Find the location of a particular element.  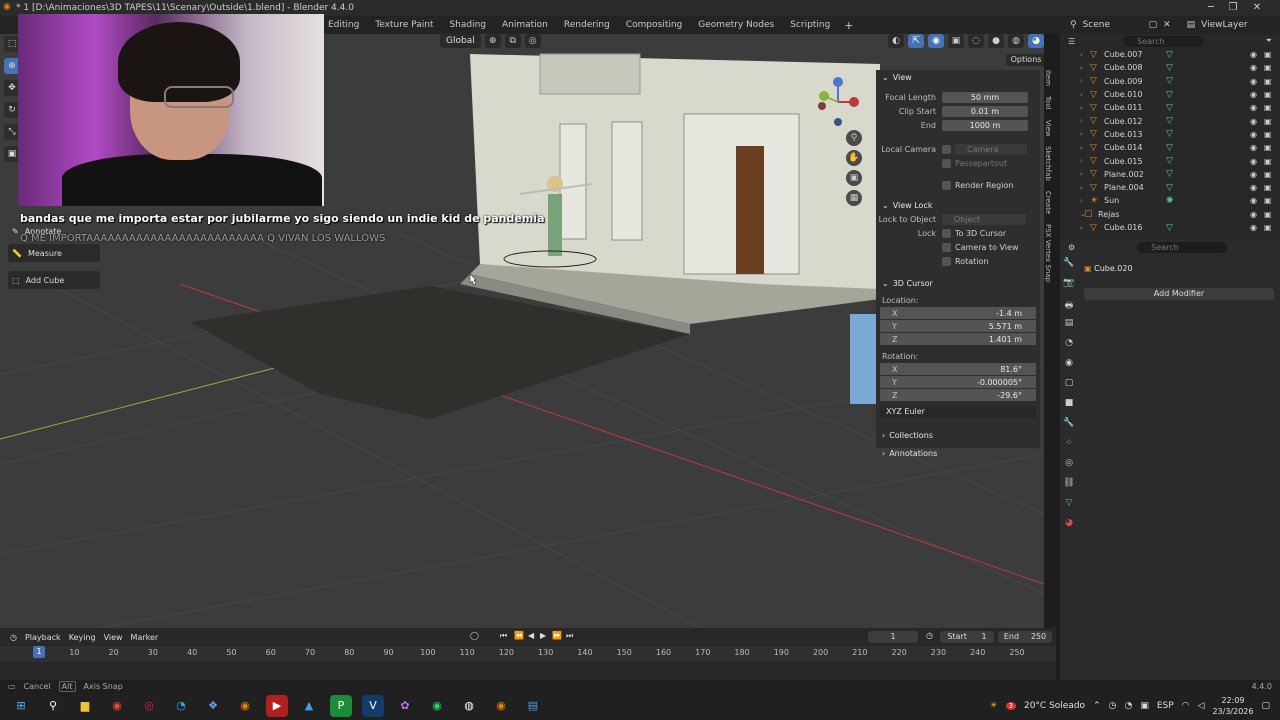

blender-task-icon: ◉ is located at coordinates (245, 706).